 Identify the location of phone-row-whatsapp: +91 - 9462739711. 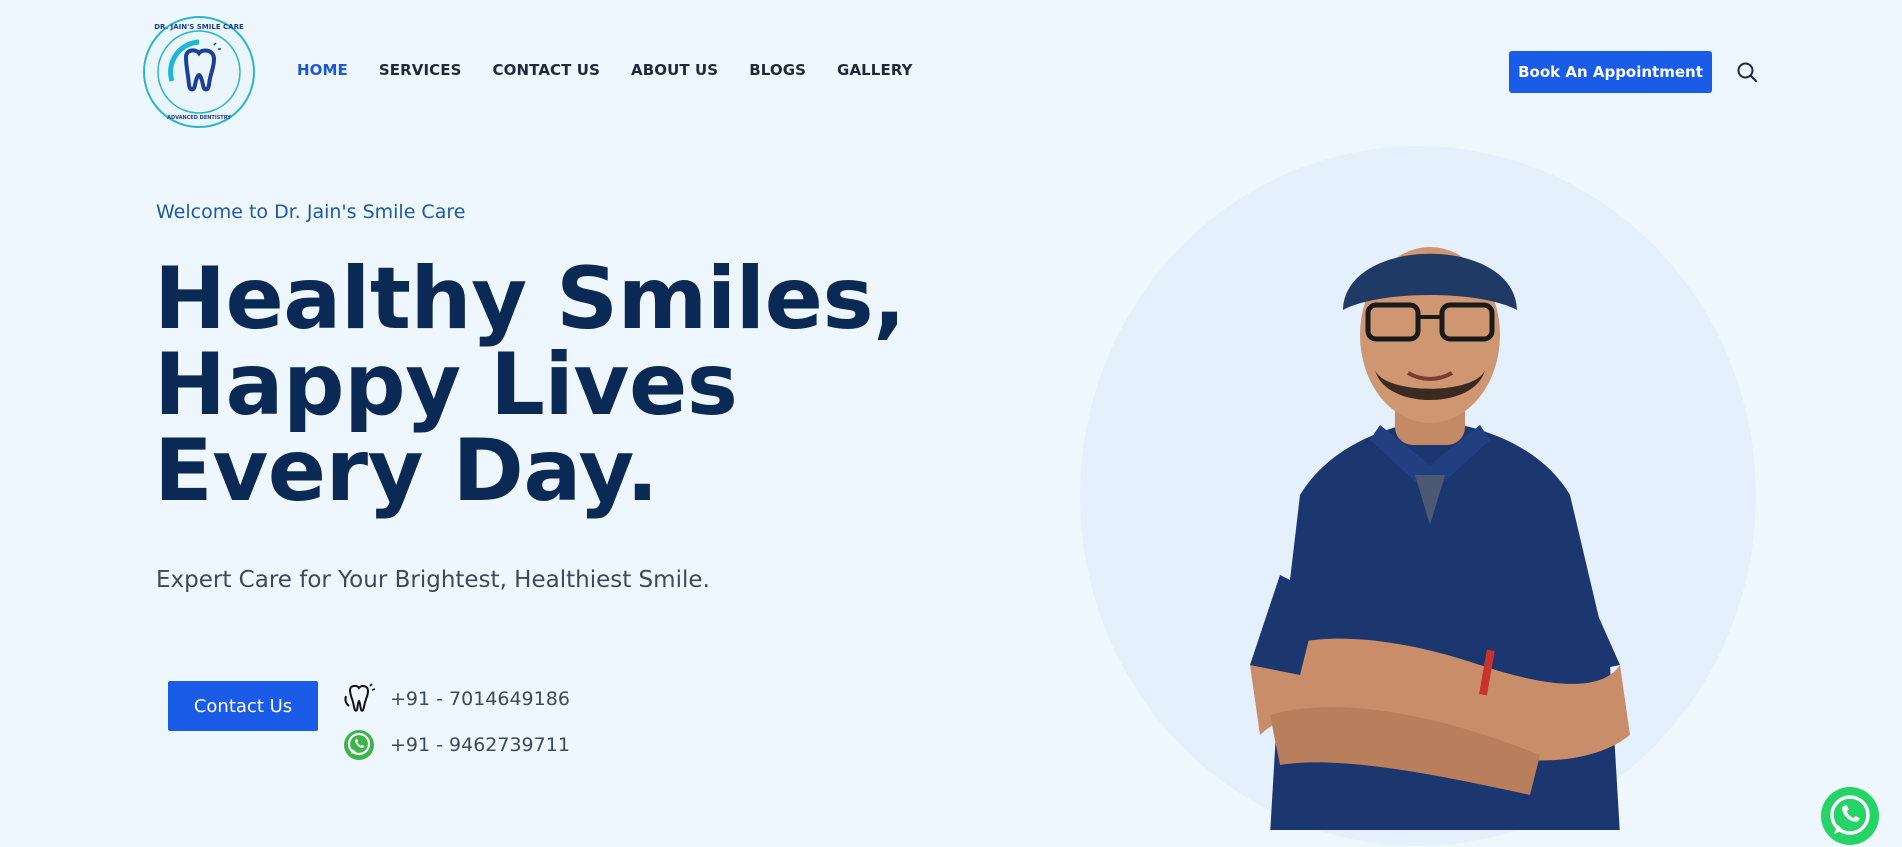
(456, 745).